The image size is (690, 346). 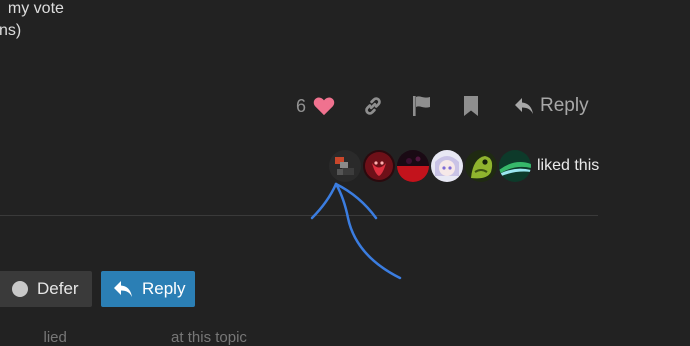 What do you see at coordinates (32, 21) in the screenshot?
I see `post-text: my vote ns)` at bounding box center [32, 21].